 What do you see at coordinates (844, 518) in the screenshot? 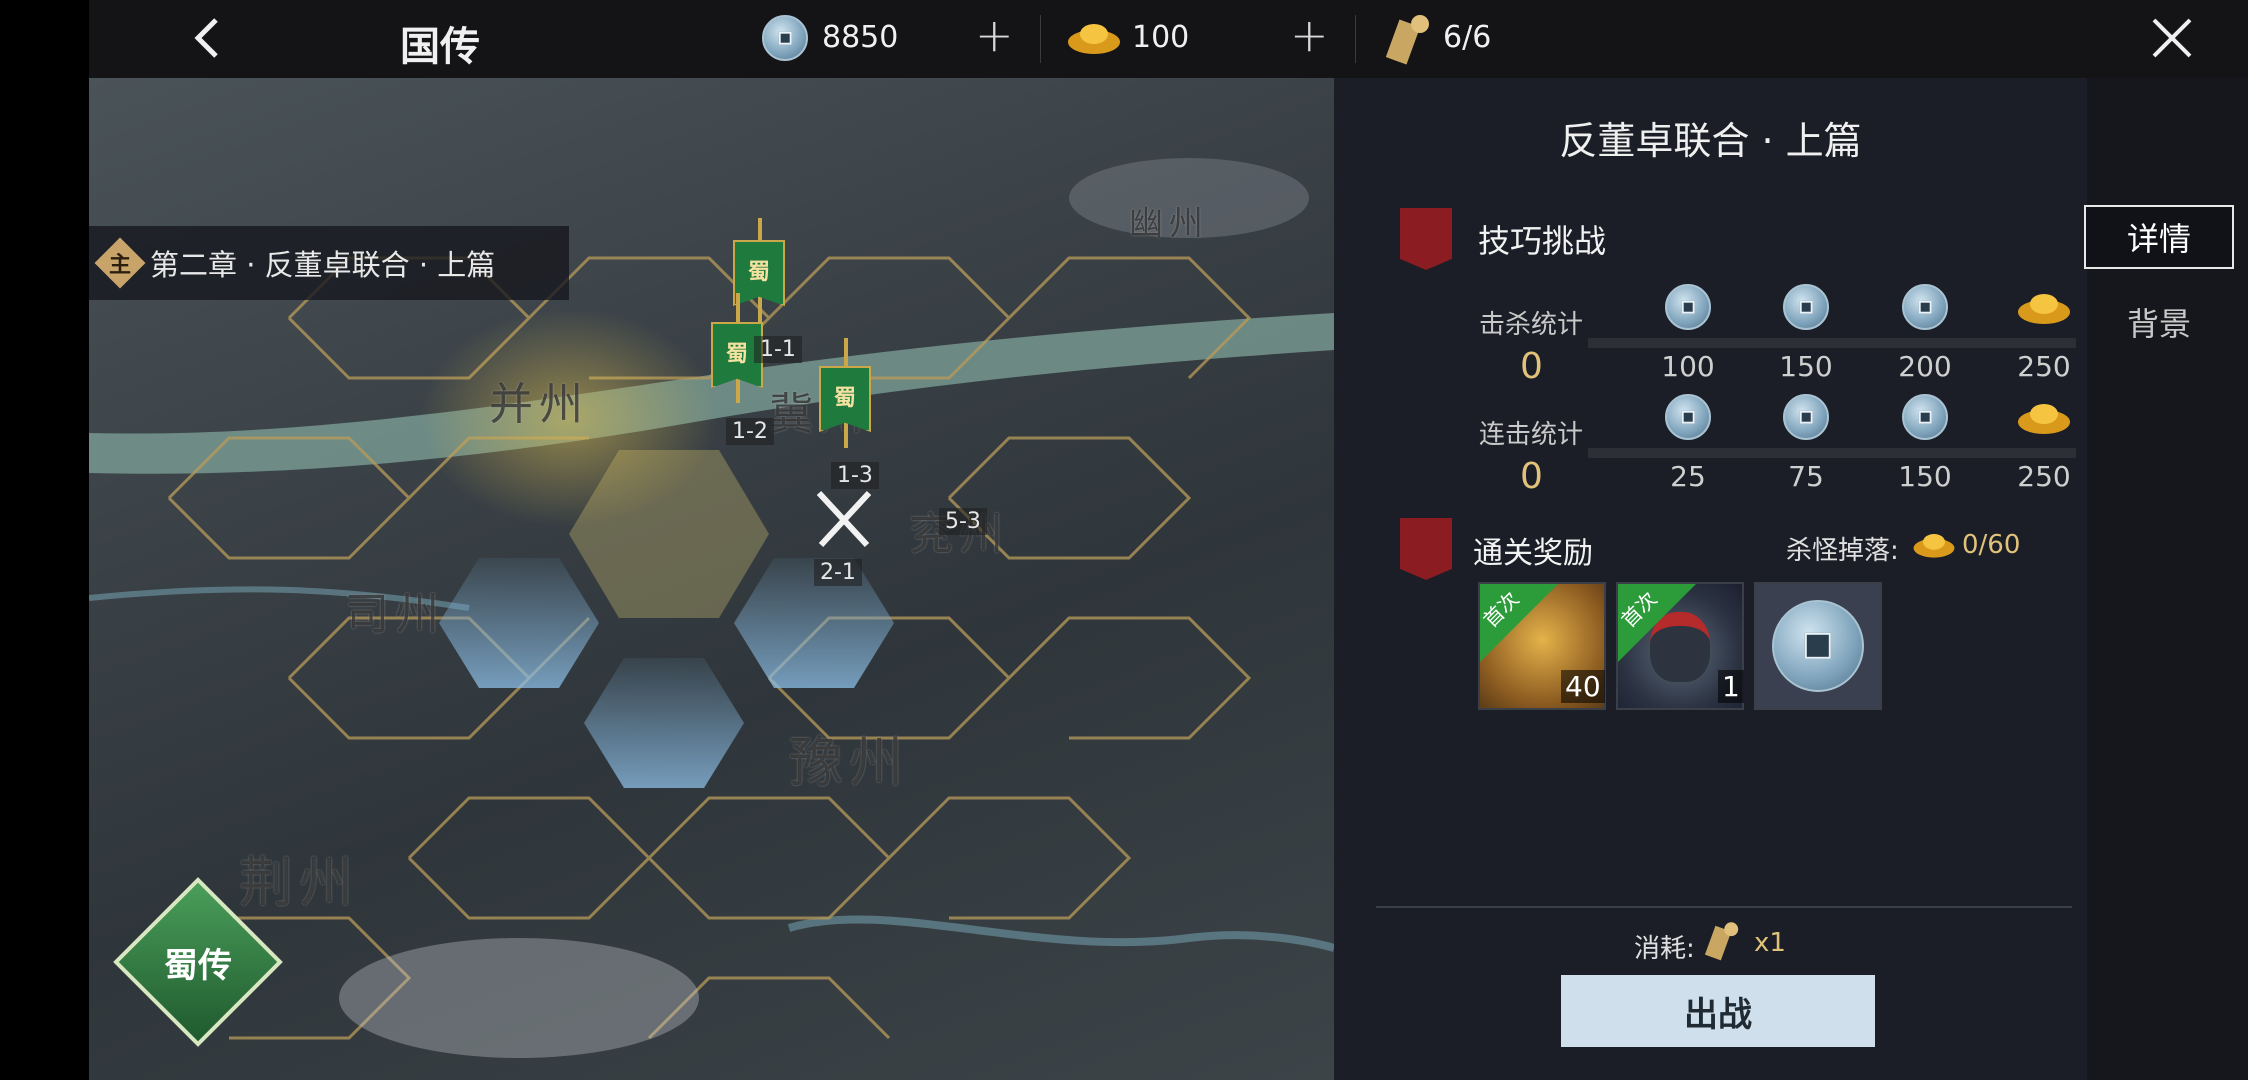
I see `crossed-swords-icon` at bounding box center [844, 518].